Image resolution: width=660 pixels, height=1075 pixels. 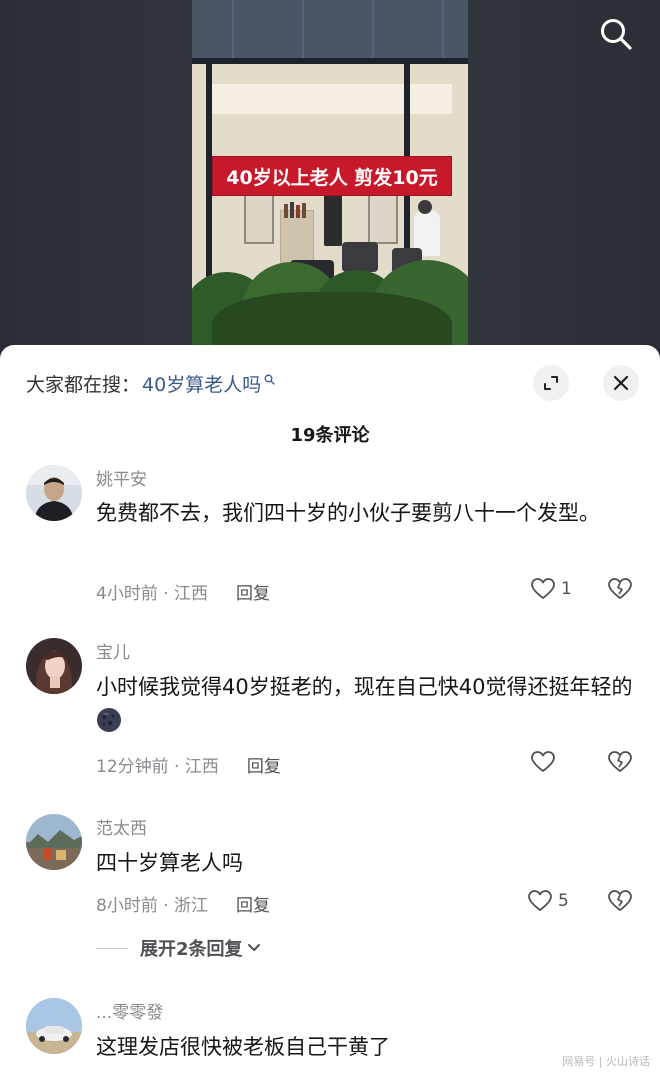 I want to click on comment-meta: 12分钟前 · 江西 回复, so click(x=188, y=764).